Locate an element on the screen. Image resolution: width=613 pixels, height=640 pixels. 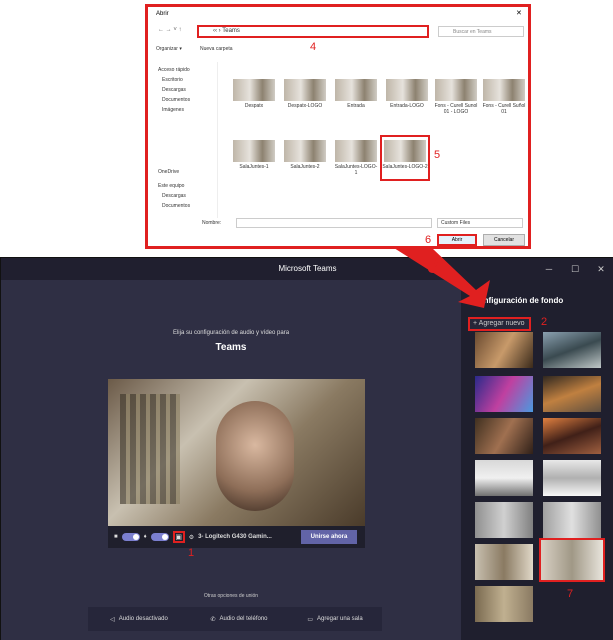
selected-file-item: SalaJuntes-LOGO-2 is located at coordinates (405, 158).